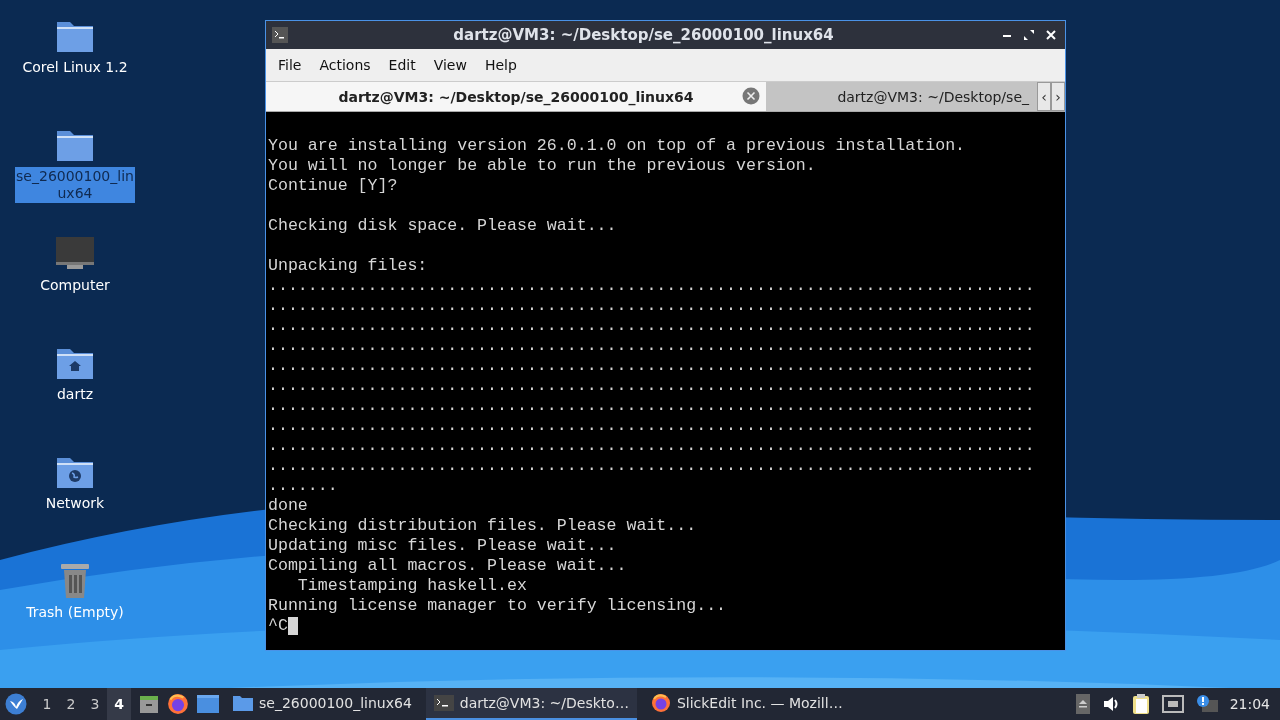 Image resolution: width=1280 pixels, height=720 pixels. Describe the element at coordinates (290, 65) in the screenshot. I see `menu-item: File` at that location.